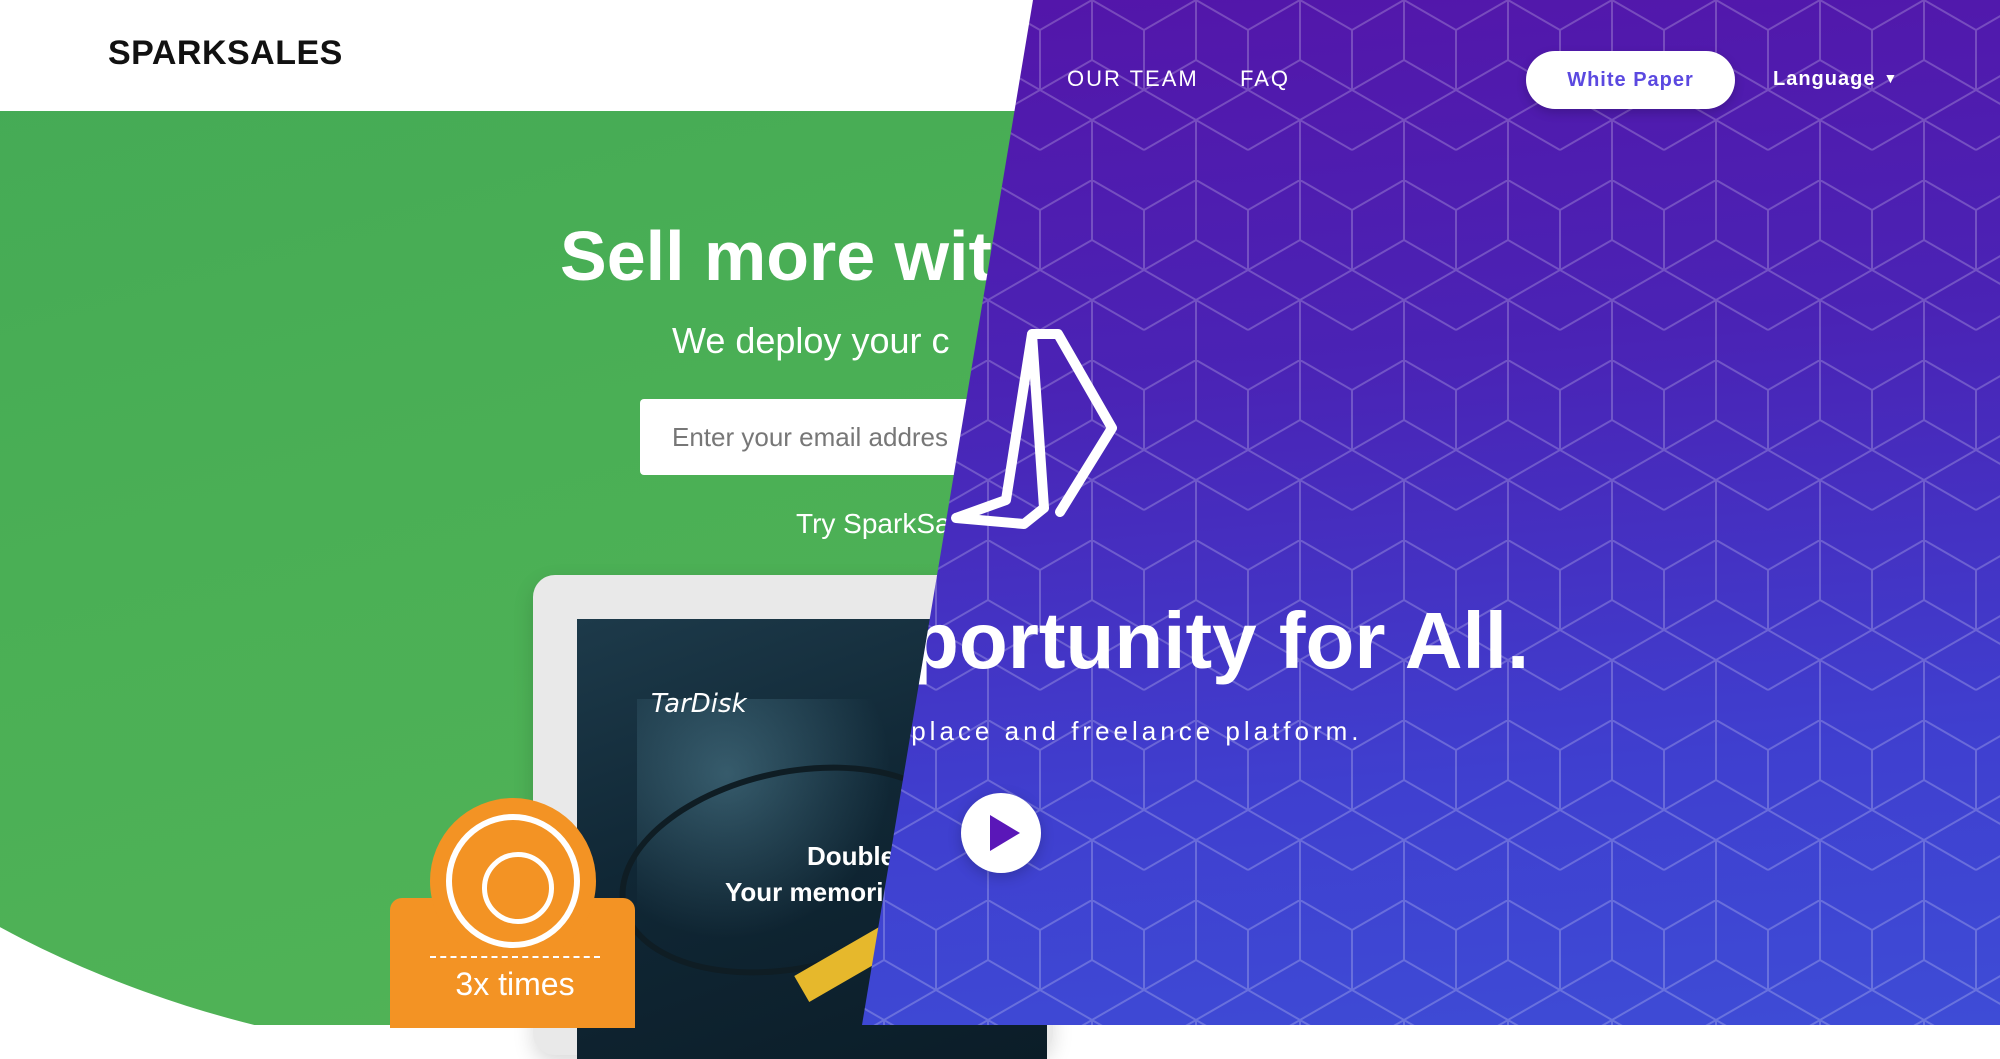 This screenshot has width=2000, height=1059. I want to click on nav-our-team: OUR TEAM, so click(1133, 79).